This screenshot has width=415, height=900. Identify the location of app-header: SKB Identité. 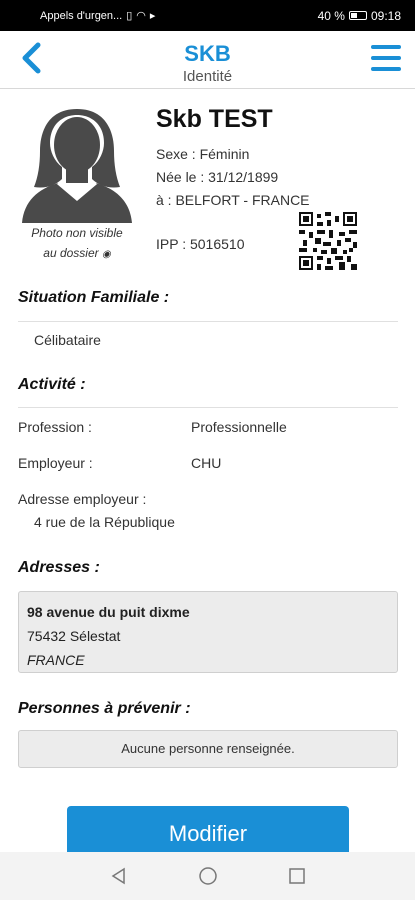
(207, 60).